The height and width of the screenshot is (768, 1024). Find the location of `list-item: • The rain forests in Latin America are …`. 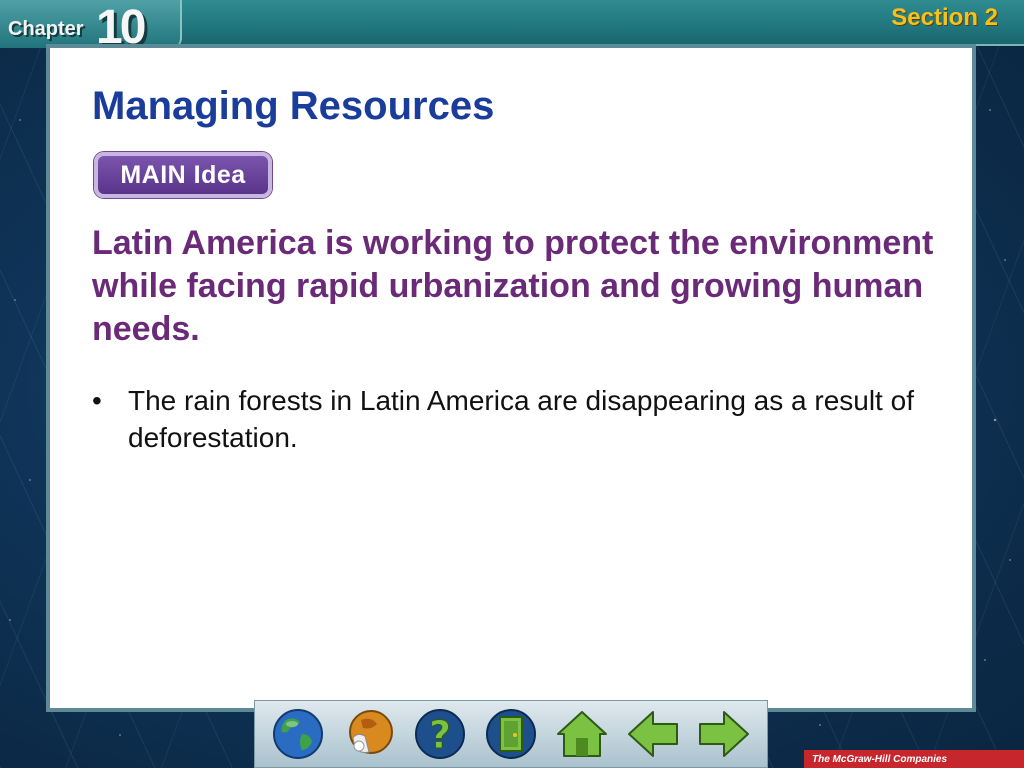

list-item: • The rain forests in Latin America are … is located at coordinates (518, 419).